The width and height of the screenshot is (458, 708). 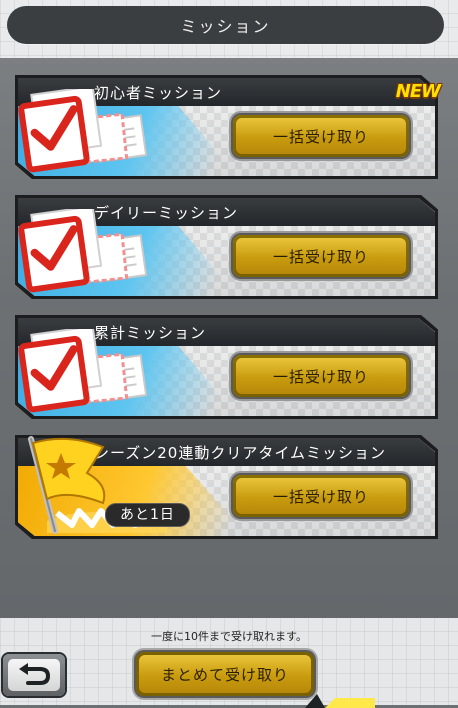 I want to click on top-strip: ミッション, so click(x=229, y=29).